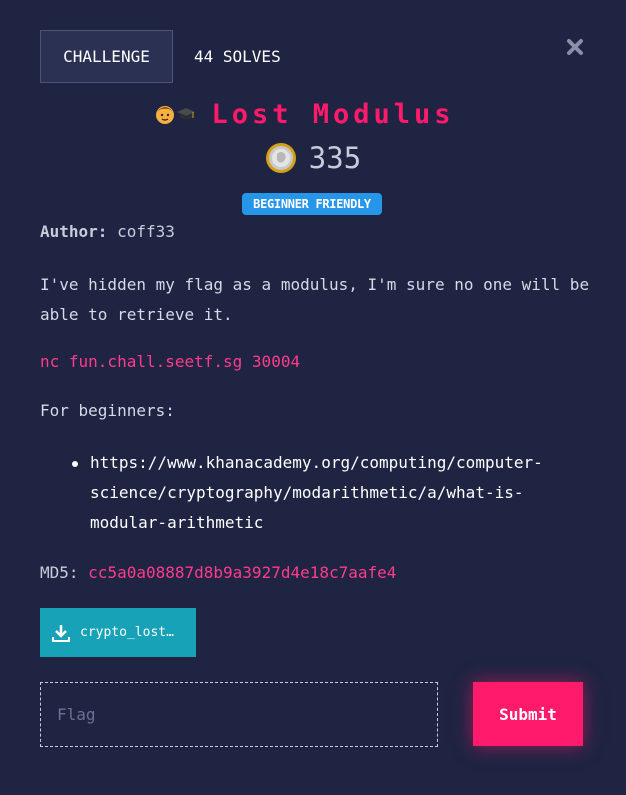 The height and width of the screenshot is (795, 626). What do you see at coordinates (175, 114) in the screenshot?
I see `student-icon` at bounding box center [175, 114].